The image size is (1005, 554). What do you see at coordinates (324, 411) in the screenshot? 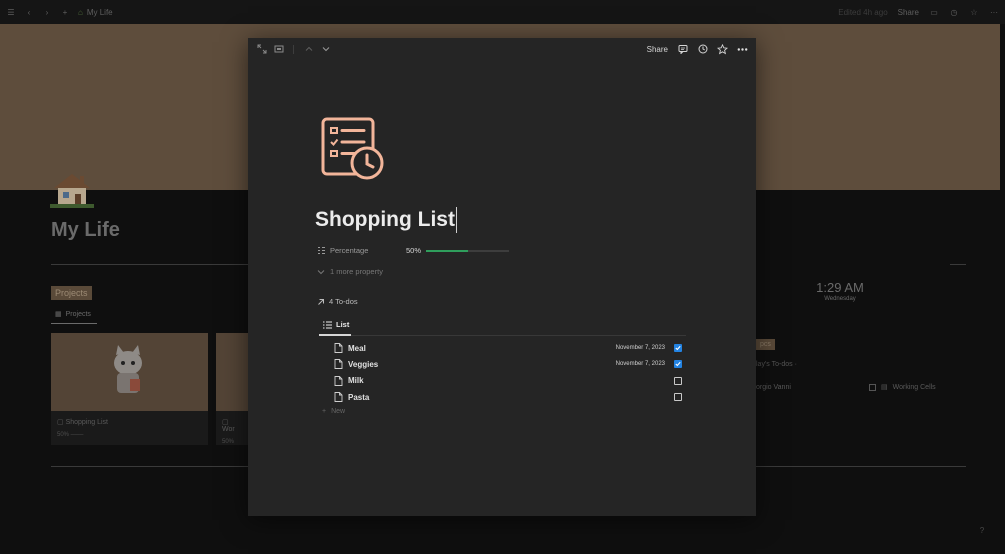
I see `plus-icon: +` at bounding box center [324, 411].